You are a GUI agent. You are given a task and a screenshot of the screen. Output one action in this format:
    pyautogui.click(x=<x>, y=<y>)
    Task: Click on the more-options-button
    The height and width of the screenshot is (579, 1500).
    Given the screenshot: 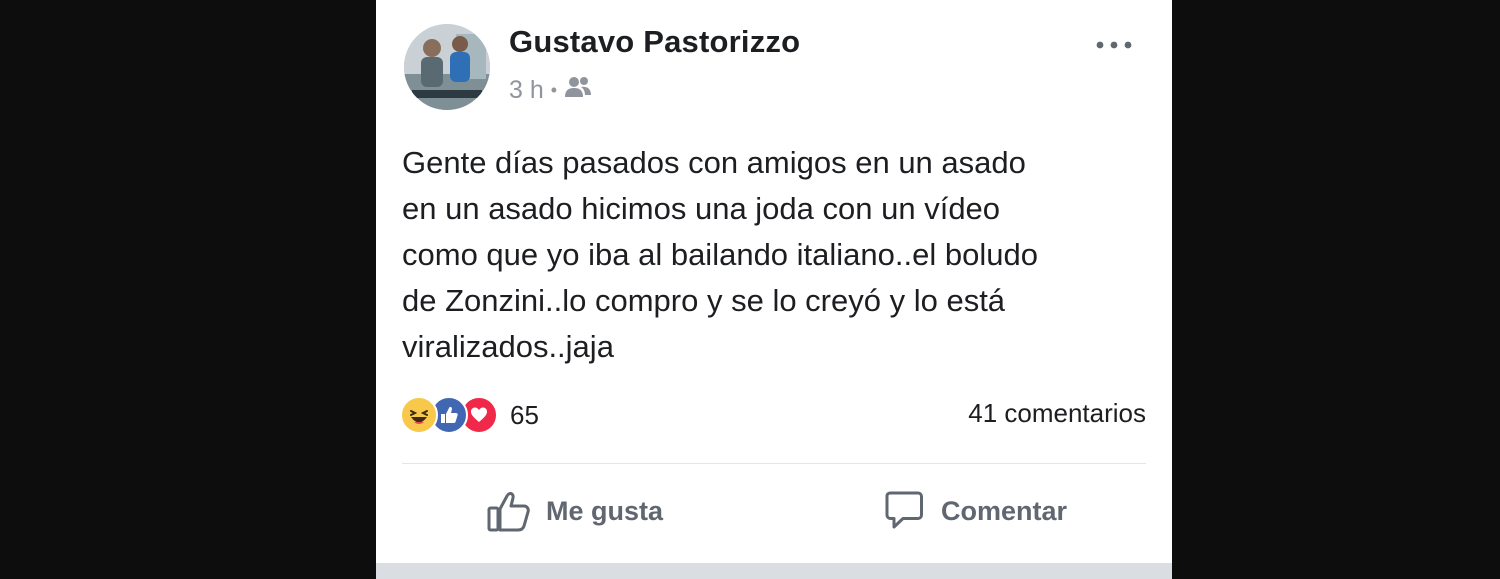 What is the action you would take?
    pyautogui.click(x=1114, y=45)
    